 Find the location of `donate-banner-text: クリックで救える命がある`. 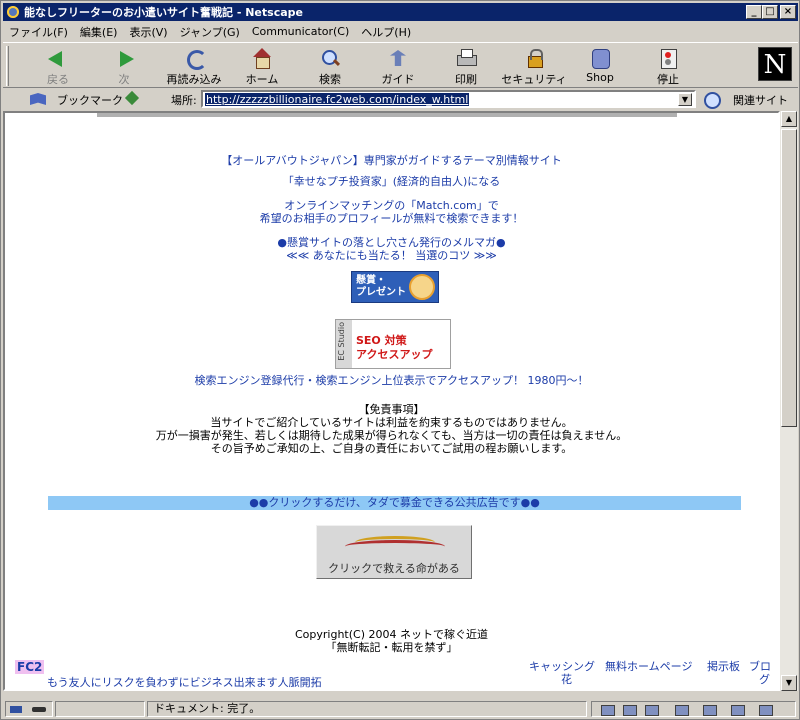

donate-banner-text: クリックで救える命がある is located at coordinates (394, 568).